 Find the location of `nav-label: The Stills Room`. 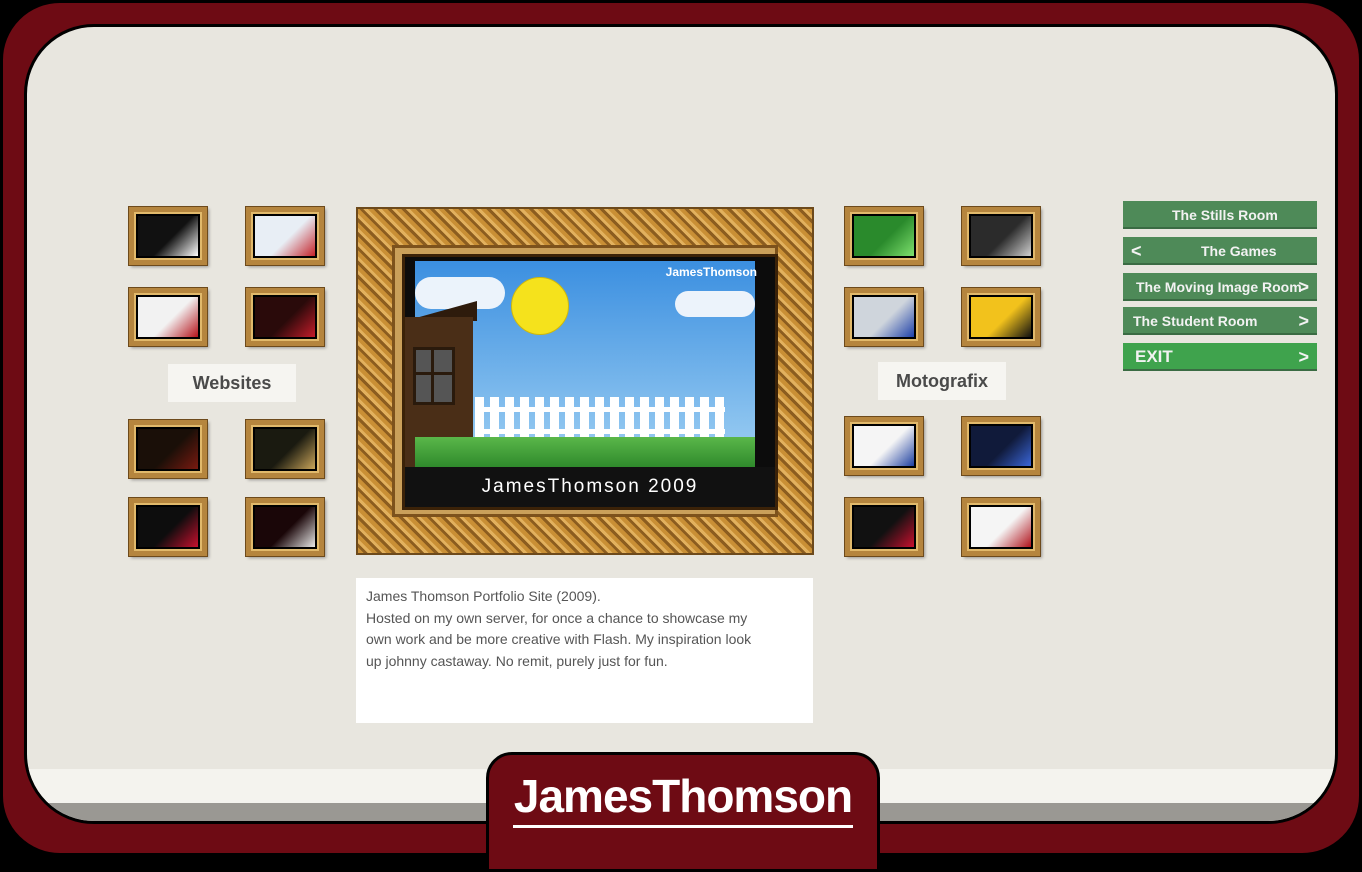

nav-label: The Stills Room is located at coordinates (1225, 215).